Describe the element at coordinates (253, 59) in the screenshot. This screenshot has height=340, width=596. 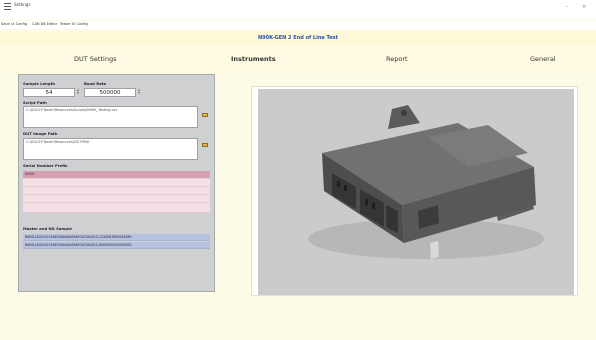
I see `tab-instruments: Instruments` at that location.